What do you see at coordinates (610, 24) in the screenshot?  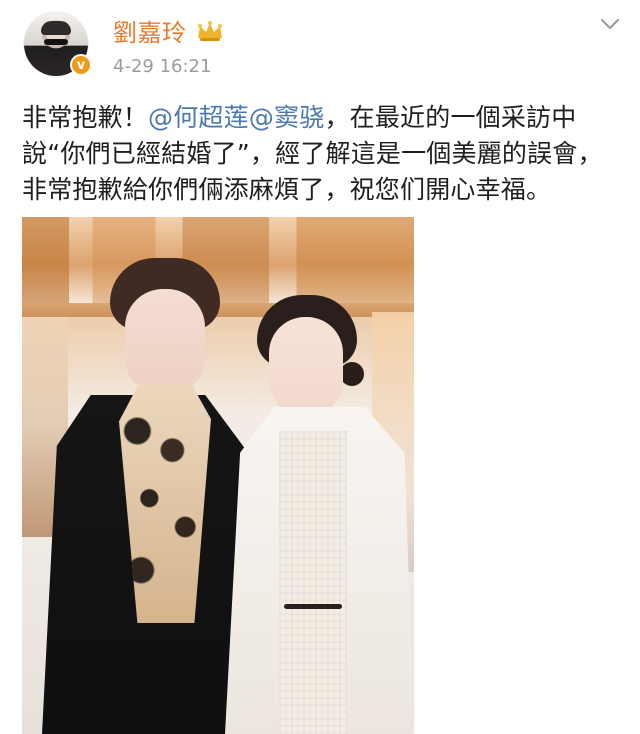 I see `chevron-down-icon` at bounding box center [610, 24].